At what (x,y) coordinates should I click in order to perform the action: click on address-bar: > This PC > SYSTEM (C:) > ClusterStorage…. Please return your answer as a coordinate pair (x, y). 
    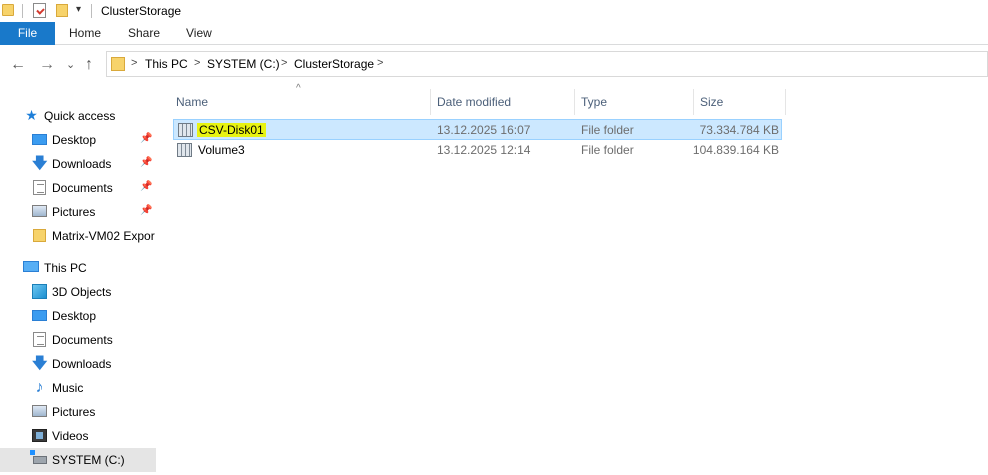
    Looking at the image, I should click on (547, 64).